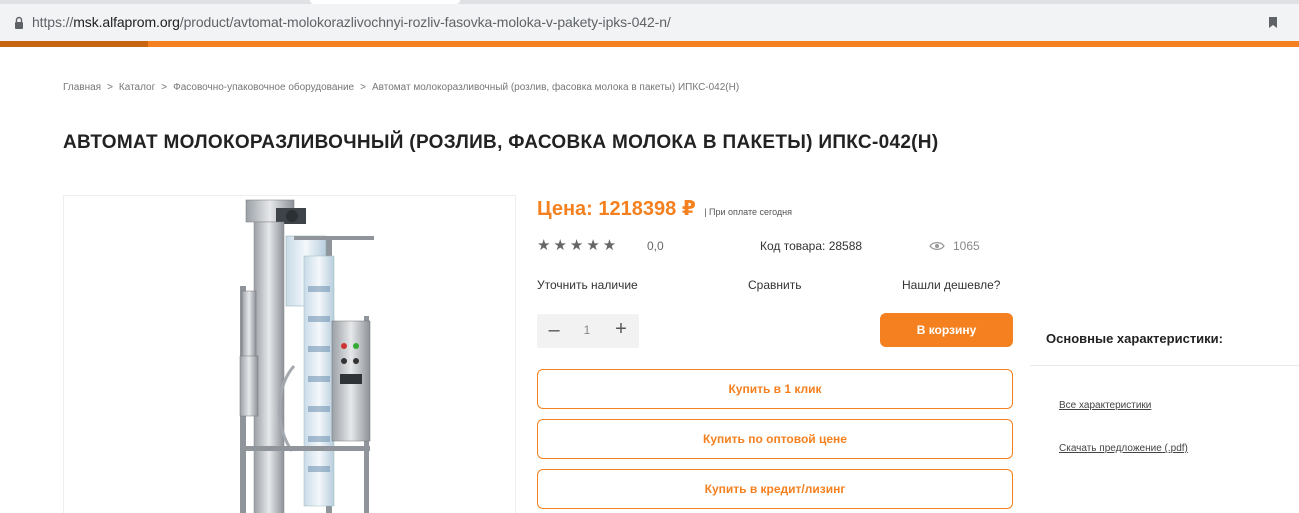 This screenshot has height=513, width=1299. Describe the element at coordinates (951, 285) in the screenshot. I see `found-cheaper-link: Нашли дешевле?` at that location.